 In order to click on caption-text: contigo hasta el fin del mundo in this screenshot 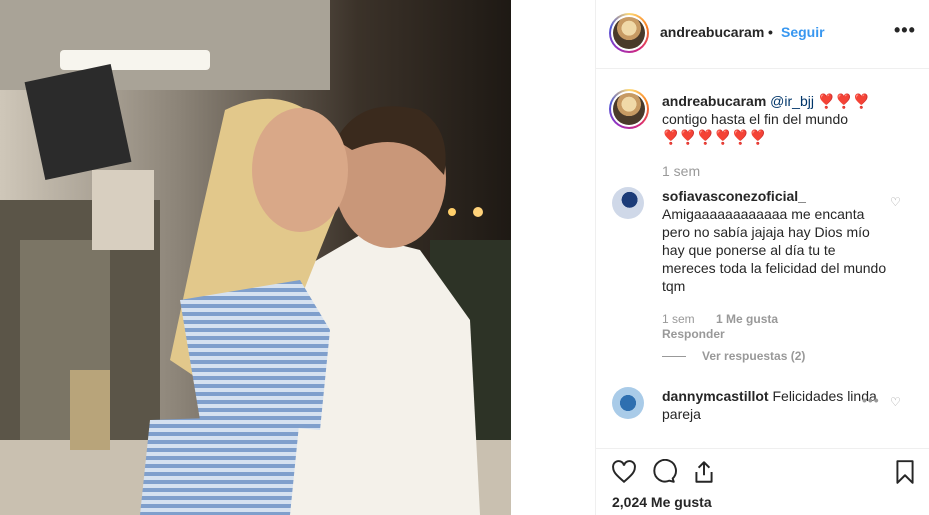, I will do `click(755, 119)`.